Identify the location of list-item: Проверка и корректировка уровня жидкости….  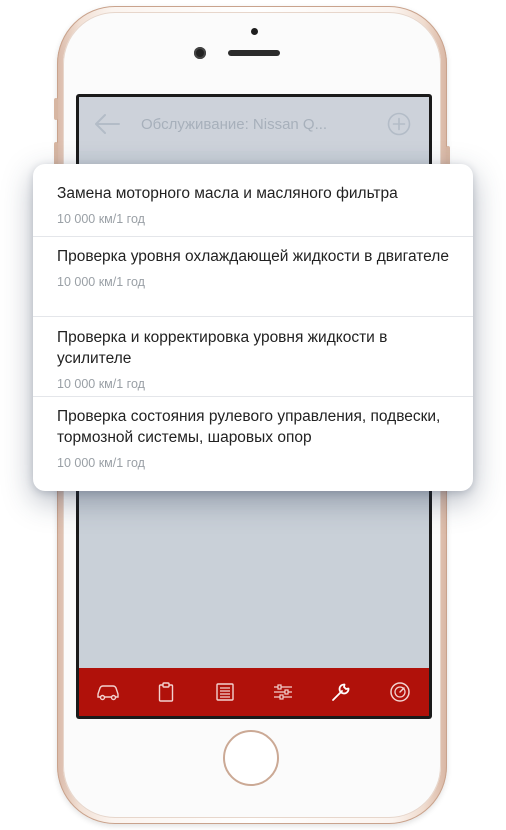
(253, 357).